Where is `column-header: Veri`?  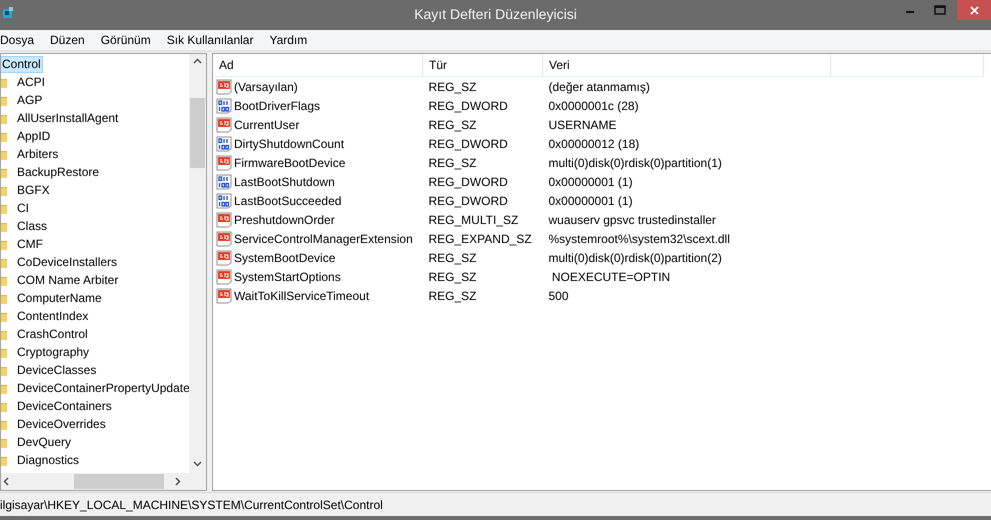
column-header: Veri is located at coordinates (686, 65).